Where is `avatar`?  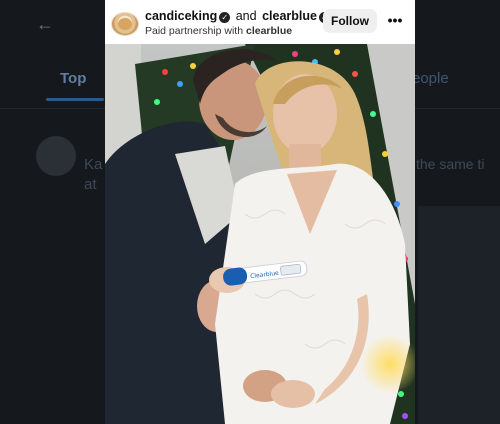 avatar is located at coordinates (56, 156).